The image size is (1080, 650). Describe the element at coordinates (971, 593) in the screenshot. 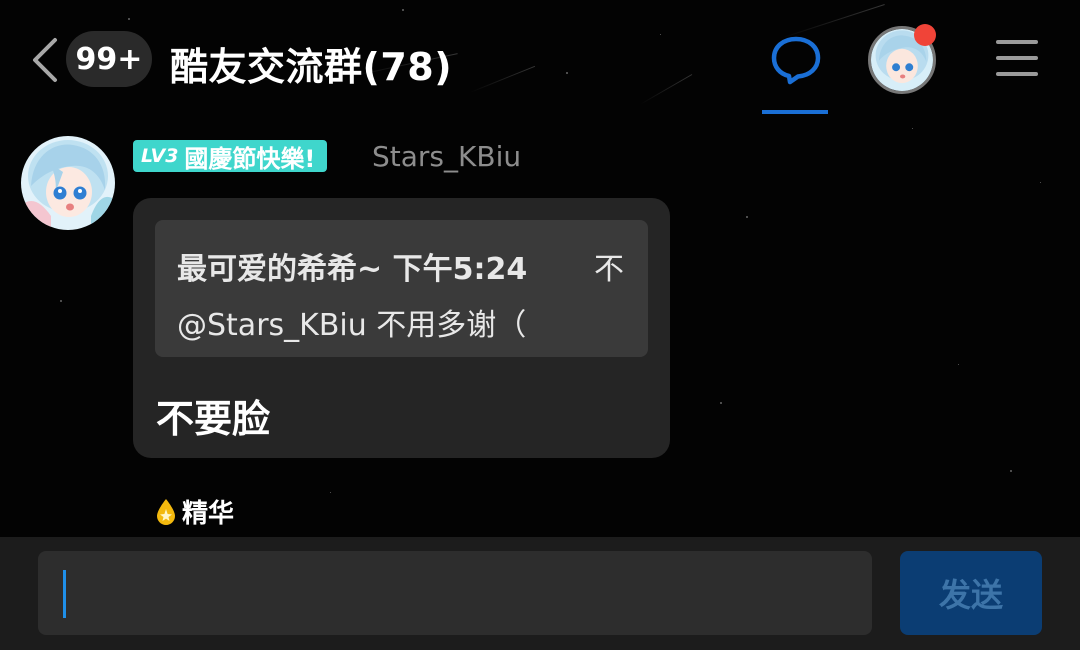

I see `send-button: 发送` at that location.